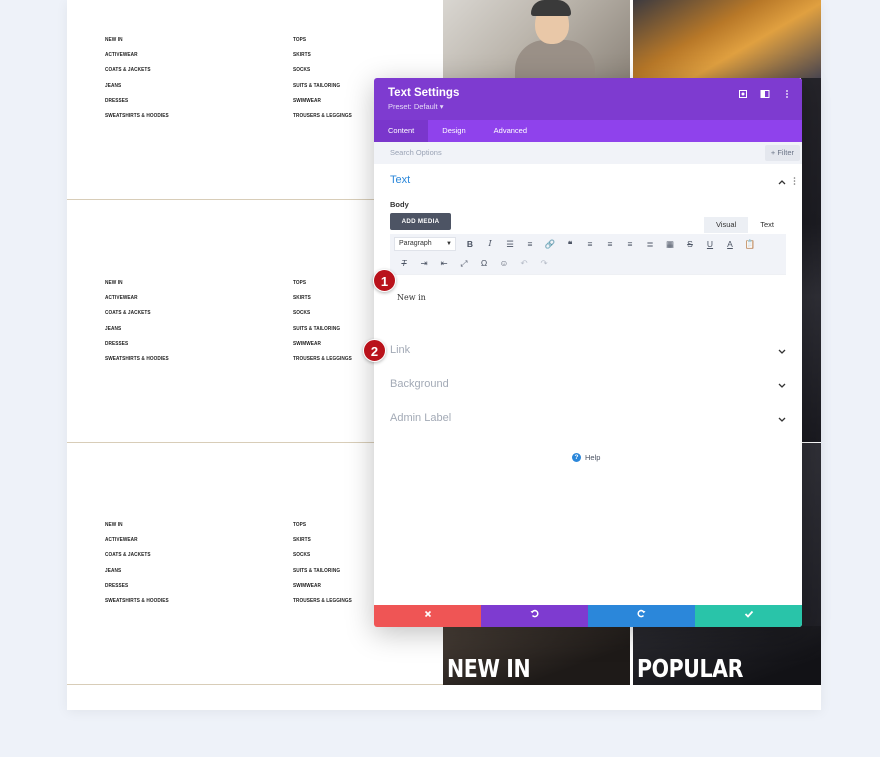 This screenshot has height=757, width=880. I want to click on align-right-icon: ≡, so click(630, 244).